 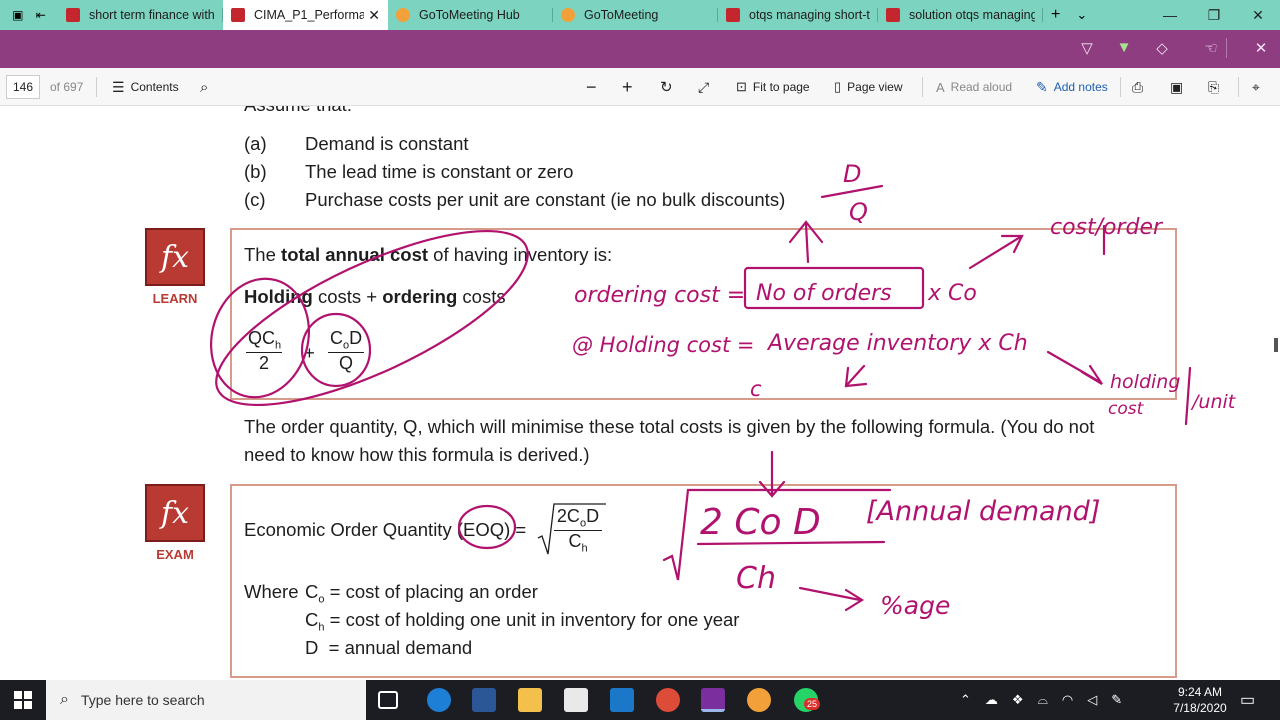 What do you see at coordinates (640, 49) in the screenshot?
I see `ink-annotation-bar: ▽ ▼ ◇ ☜ ✕` at bounding box center [640, 49].